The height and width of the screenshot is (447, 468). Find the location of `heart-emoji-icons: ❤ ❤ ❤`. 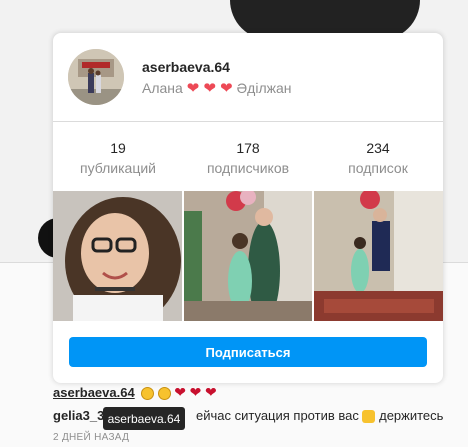

heart-emoji-icons: ❤ ❤ ❤ is located at coordinates (209, 88).